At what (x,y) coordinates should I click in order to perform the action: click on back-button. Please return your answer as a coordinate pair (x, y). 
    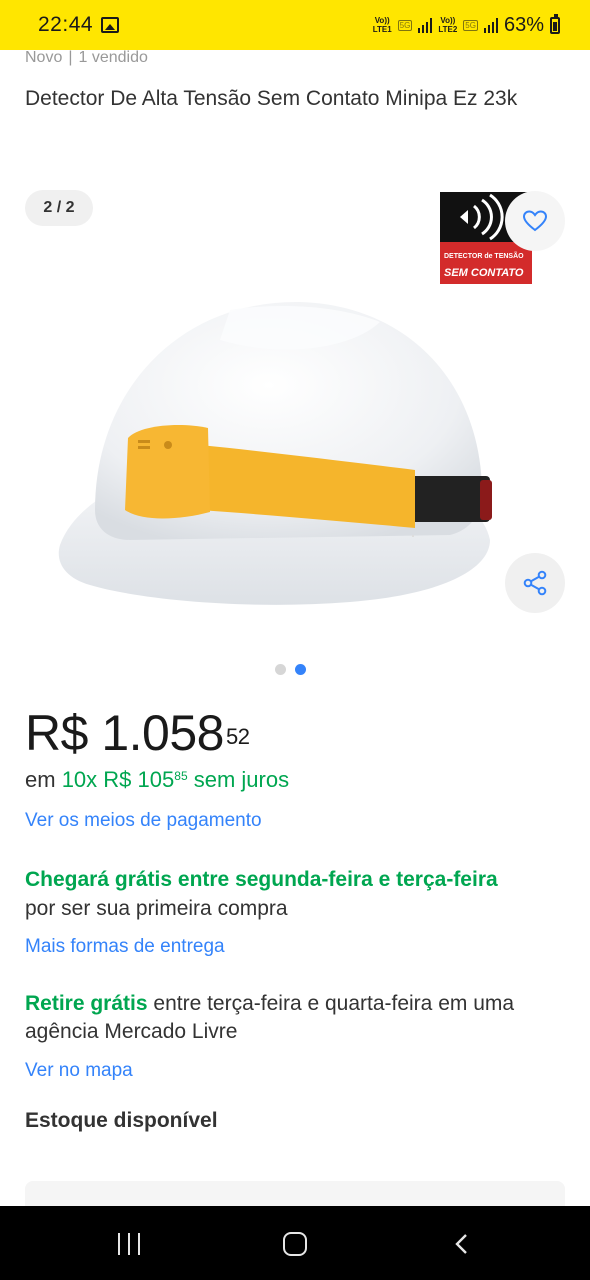
    Looking at the image, I should click on (463, 1244).